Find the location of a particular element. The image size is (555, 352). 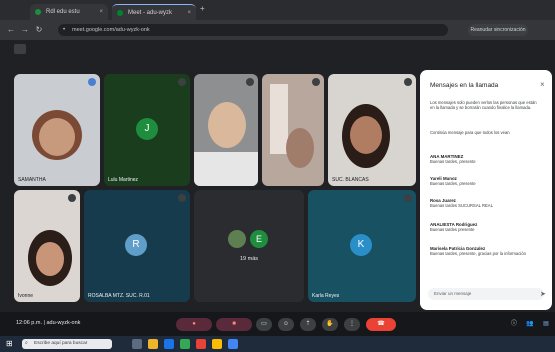

captions-button: ▭ is located at coordinates (264, 324).